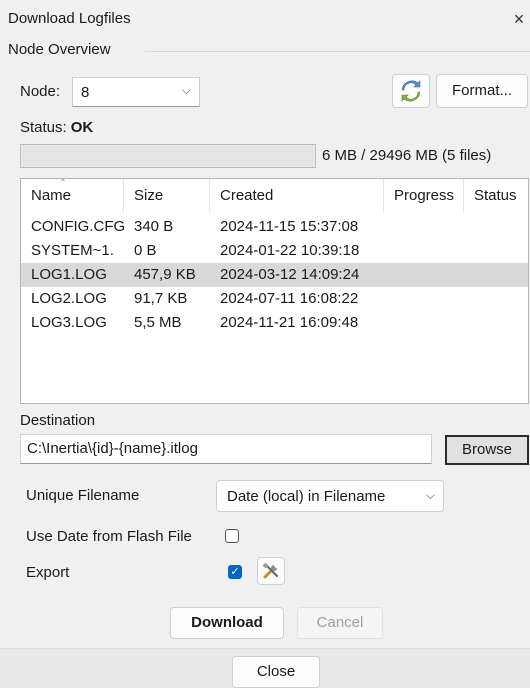 This screenshot has width=530, height=688. What do you see at coordinates (69, 274) in the screenshot?
I see `cell-name: LOG1.LOG` at bounding box center [69, 274].